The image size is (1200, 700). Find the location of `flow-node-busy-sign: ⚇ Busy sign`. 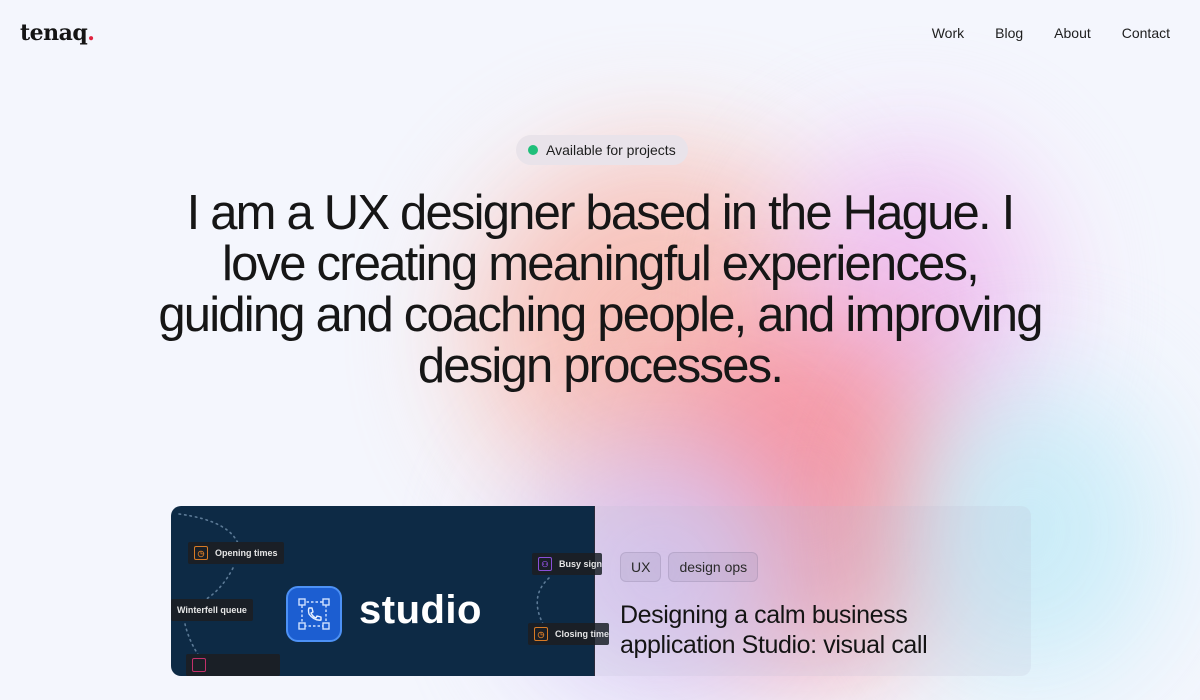

flow-node-busy-sign: ⚇ Busy sign is located at coordinates (567, 564).